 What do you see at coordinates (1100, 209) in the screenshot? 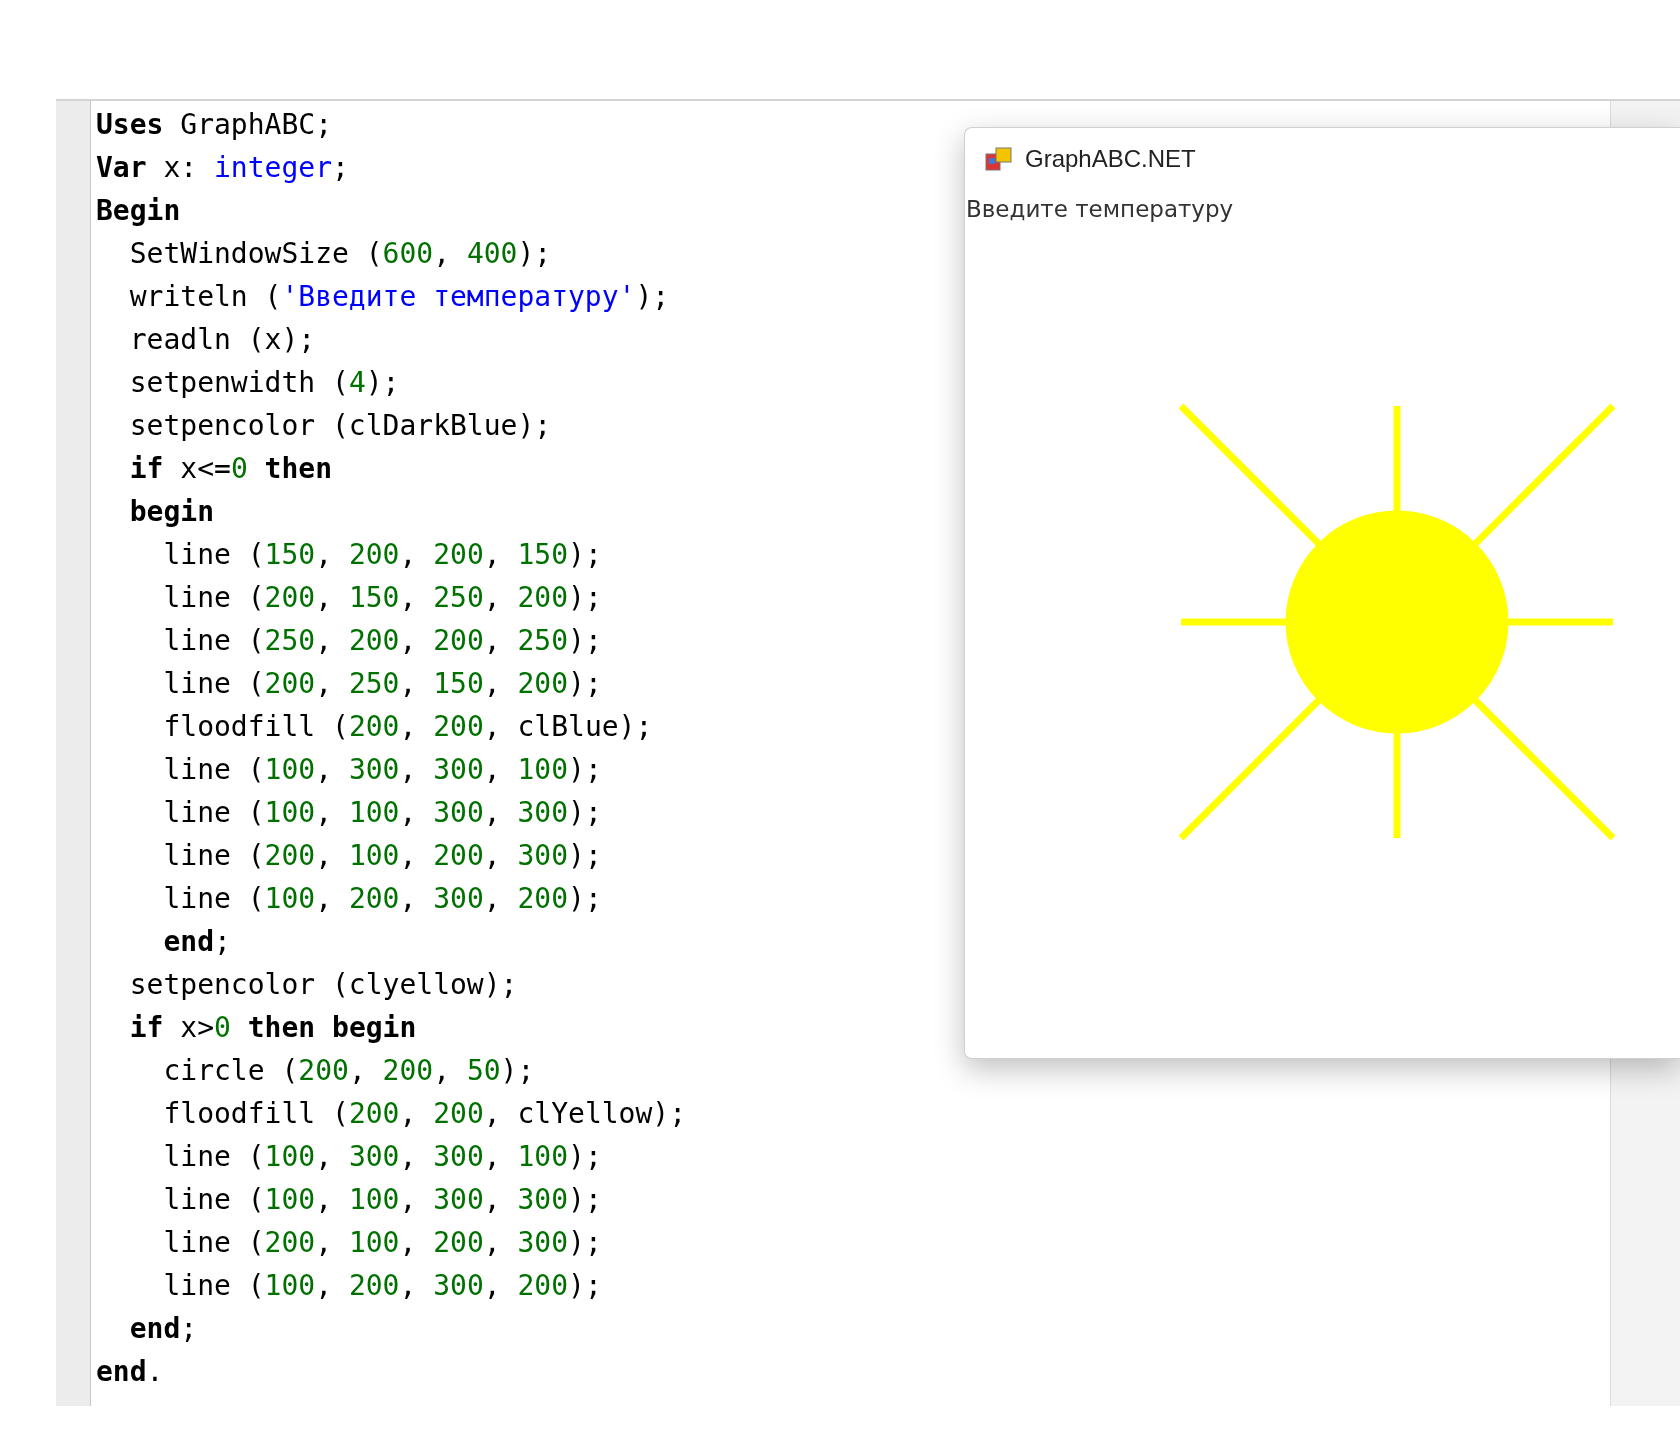
I see `prompt-text: Введите температуру` at bounding box center [1100, 209].